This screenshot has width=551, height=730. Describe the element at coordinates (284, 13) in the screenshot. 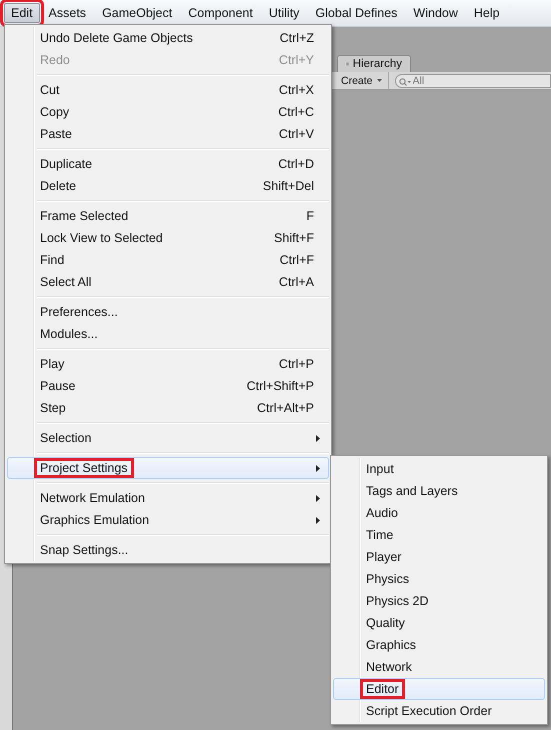

I see `menu-bar-item: Utility` at that location.